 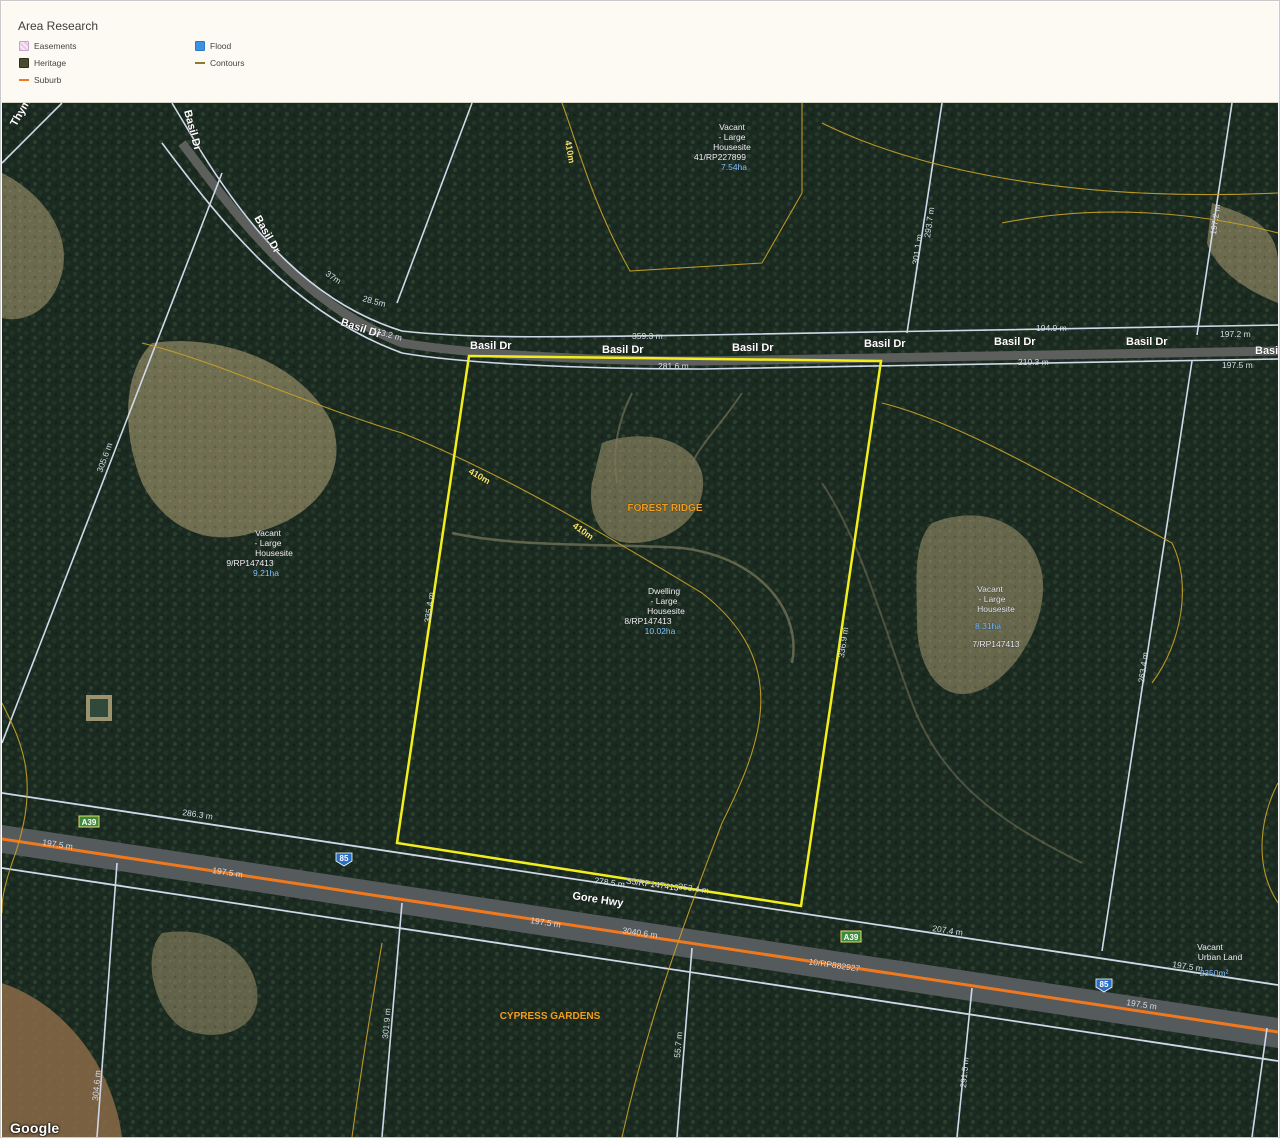 I want to click on lot-urban-use-2: Urban Land, so click(x=1220, y=957).